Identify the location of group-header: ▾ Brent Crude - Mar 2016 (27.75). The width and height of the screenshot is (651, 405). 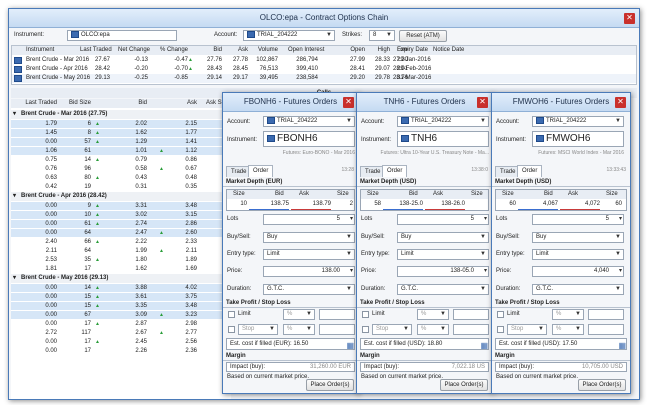
(121, 114).